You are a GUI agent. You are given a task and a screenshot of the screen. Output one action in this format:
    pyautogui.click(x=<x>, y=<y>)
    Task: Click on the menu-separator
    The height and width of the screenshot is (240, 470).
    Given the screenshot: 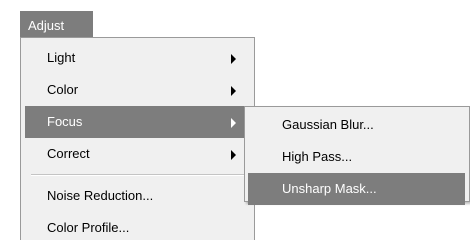 What is the action you would take?
    pyautogui.click(x=139, y=175)
    